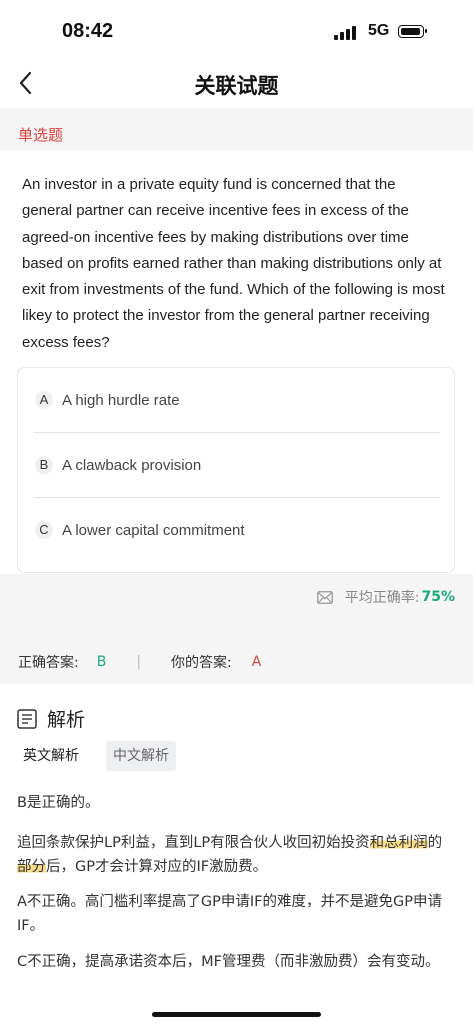 The width and height of the screenshot is (473, 1024). What do you see at coordinates (398, 843) in the screenshot?
I see `highlight: 和总利润` at bounding box center [398, 843].